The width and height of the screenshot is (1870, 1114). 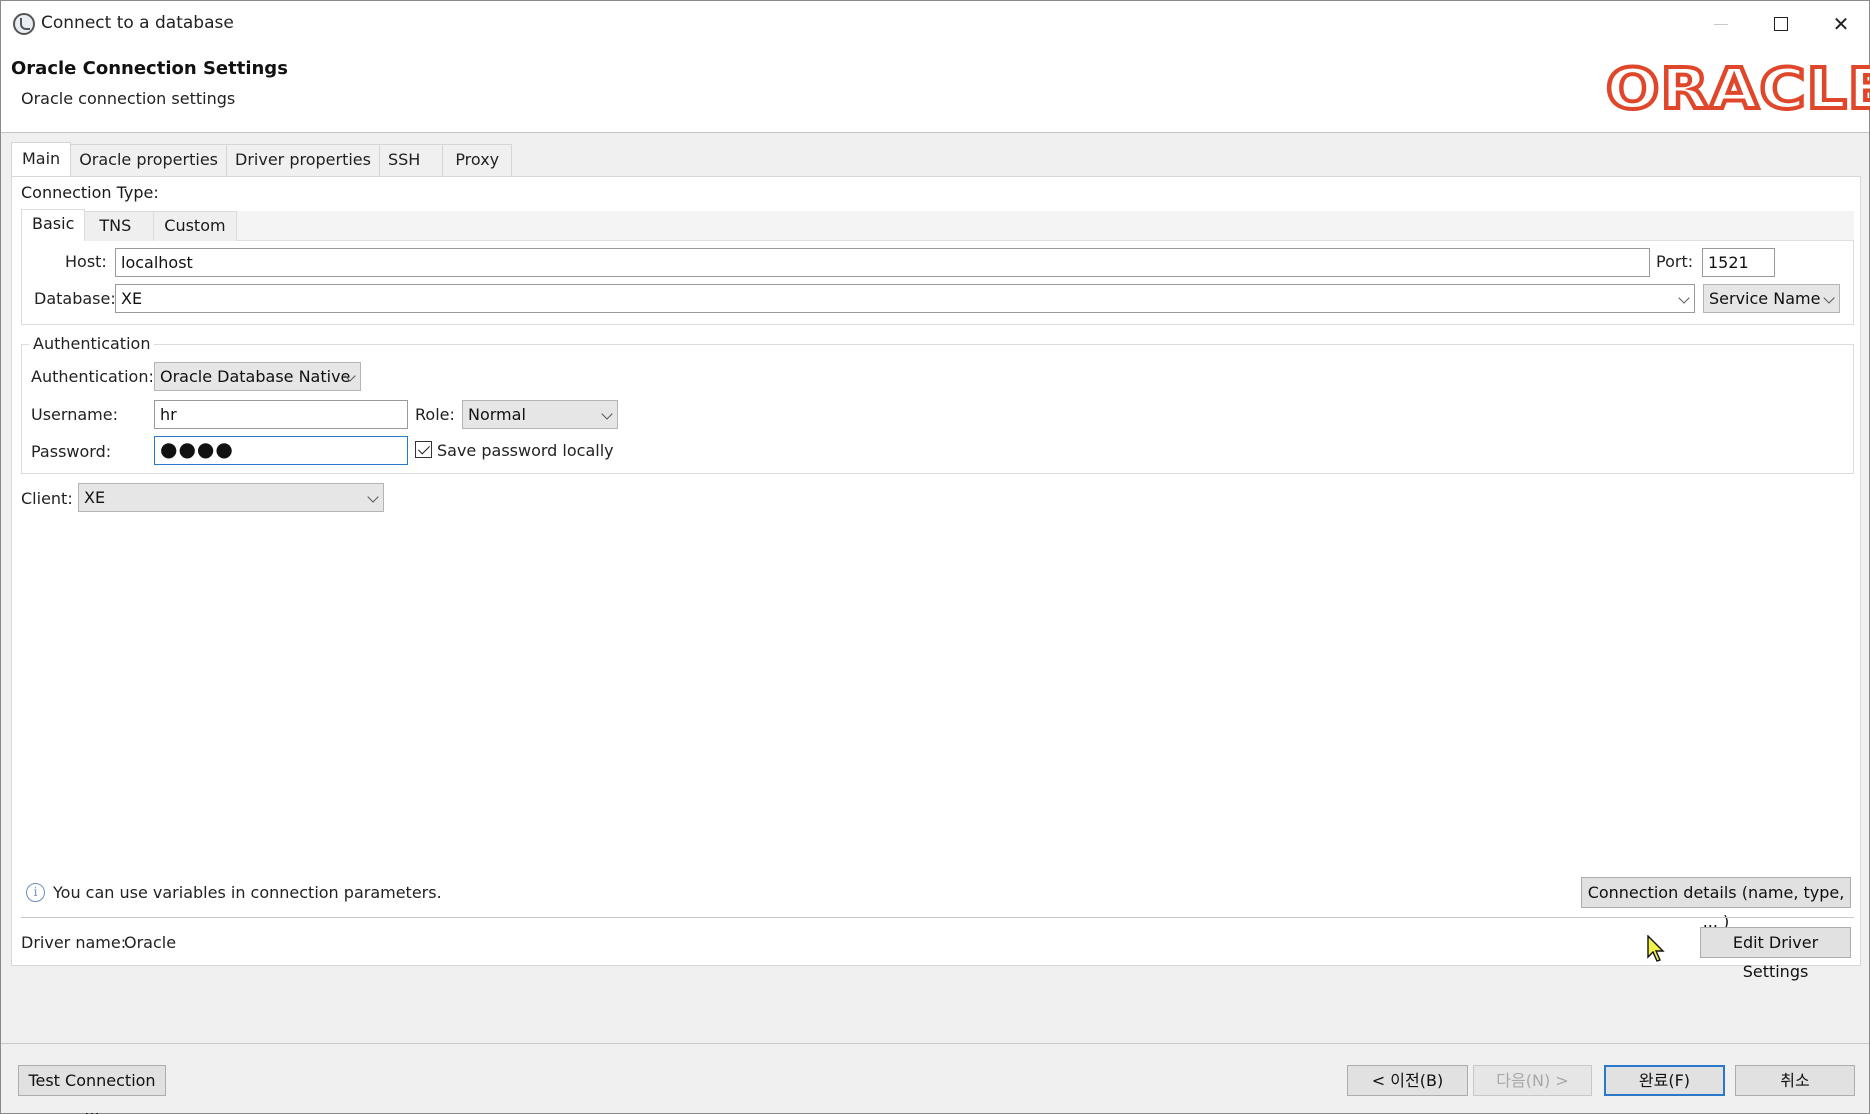 What do you see at coordinates (882, 262) in the screenshot?
I see `host-input: localhost` at bounding box center [882, 262].